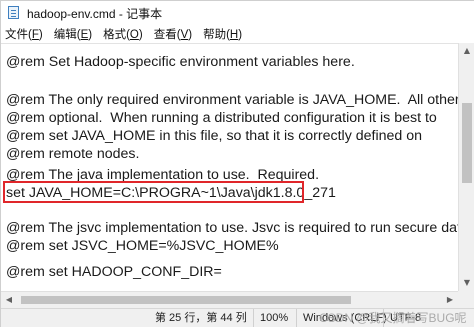 The width and height of the screenshot is (474, 327). I want to click on vertical-scrollbar: ▲ ▼, so click(466, 167).